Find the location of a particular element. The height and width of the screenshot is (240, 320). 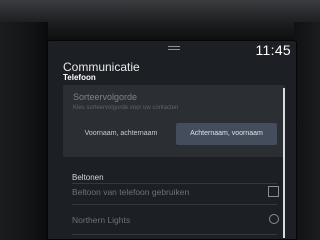

pull-down-handle-icon is located at coordinates (174, 48).